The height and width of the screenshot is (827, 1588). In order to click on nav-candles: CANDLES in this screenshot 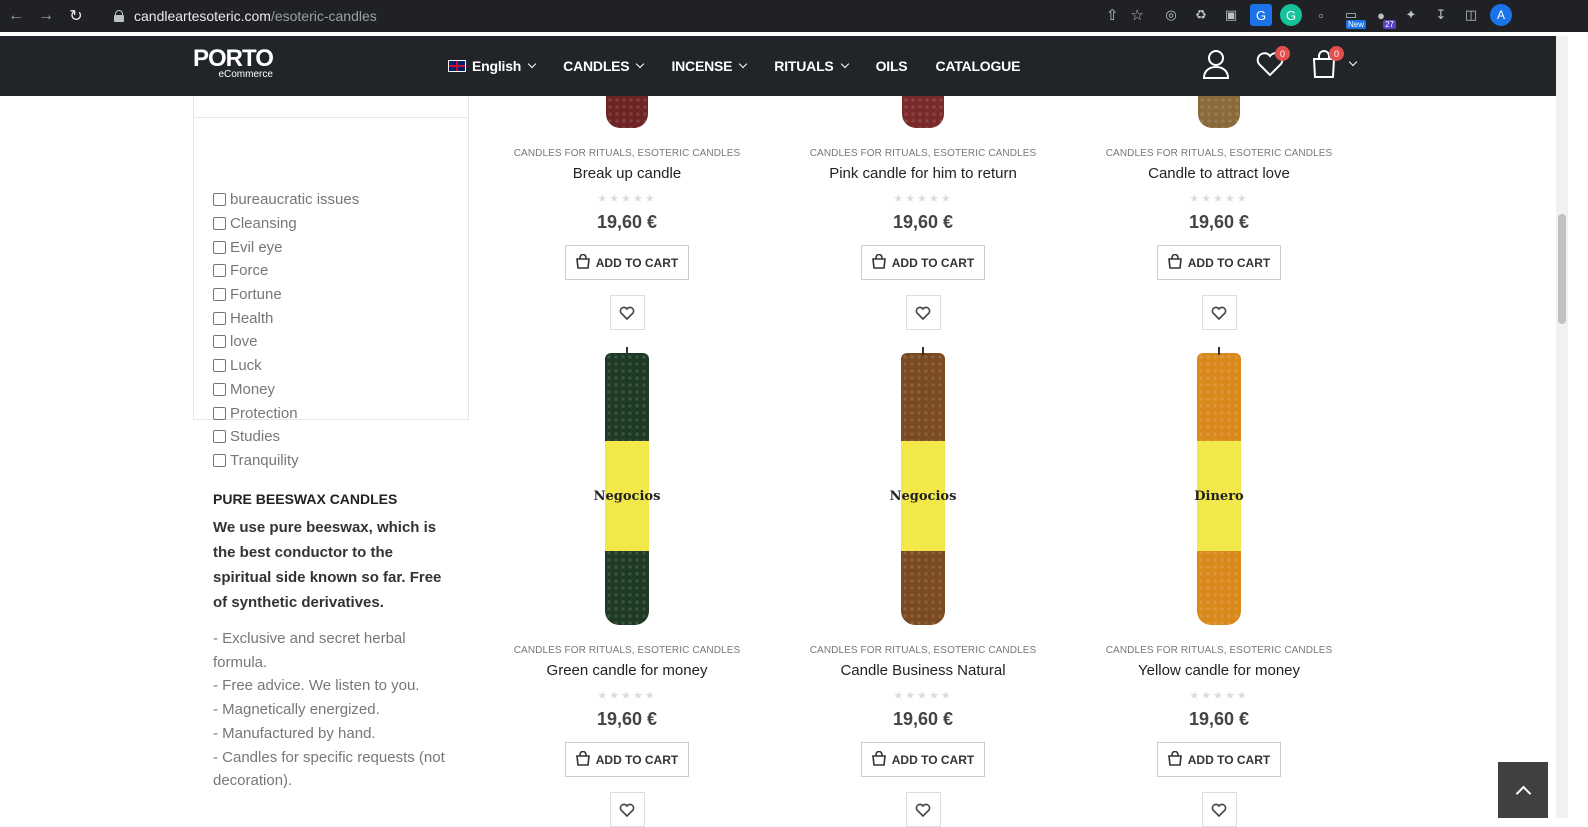, I will do `click(604, 66)`.